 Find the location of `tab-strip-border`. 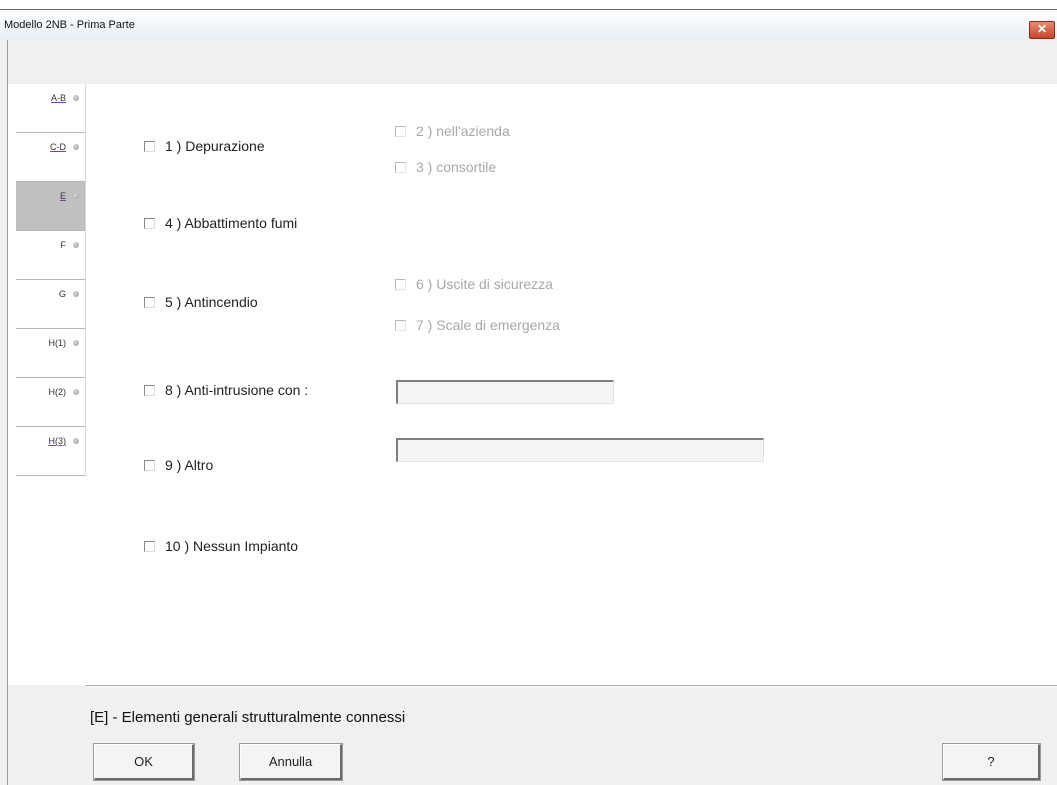

tab-strip-border is located at coordinates (85, 279).